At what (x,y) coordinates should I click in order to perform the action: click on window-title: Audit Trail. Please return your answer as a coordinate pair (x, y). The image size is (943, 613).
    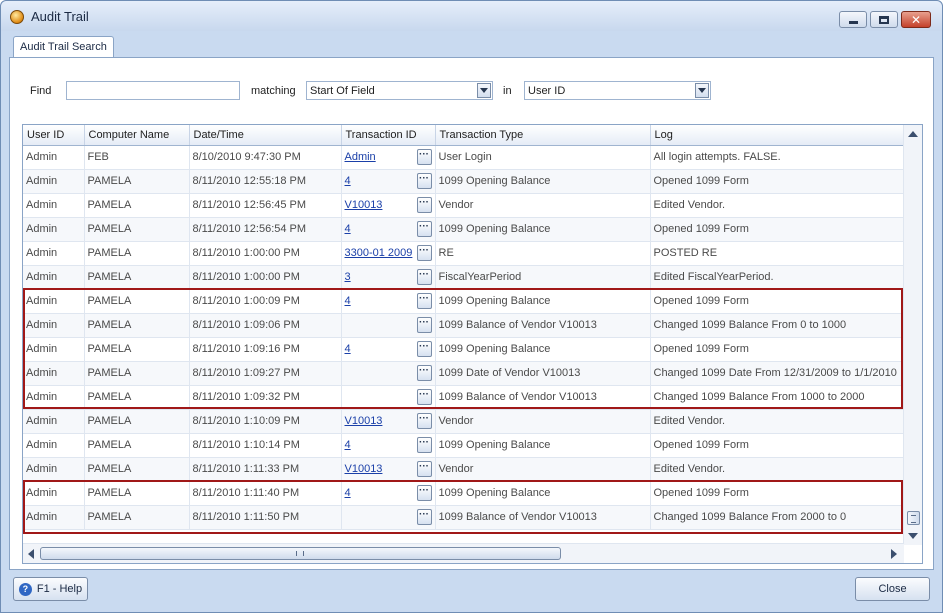
    Looking at the image, I should click on (60, 16).